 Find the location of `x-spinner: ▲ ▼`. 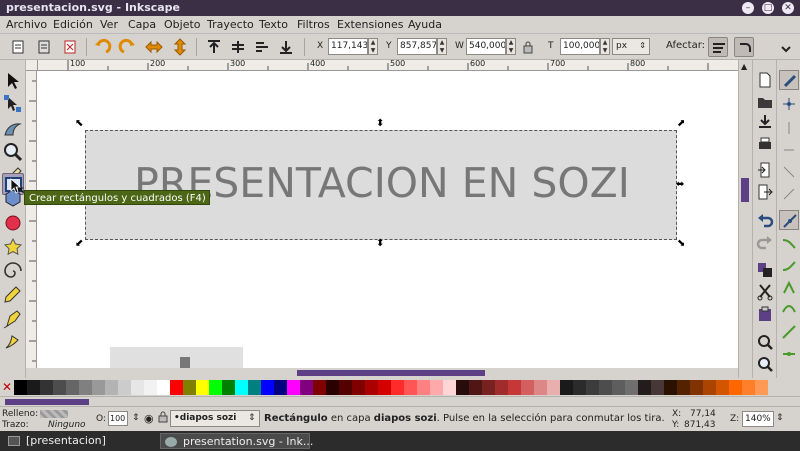

x-spinner: ▲ ▼ is located at coordinates (373, 46).